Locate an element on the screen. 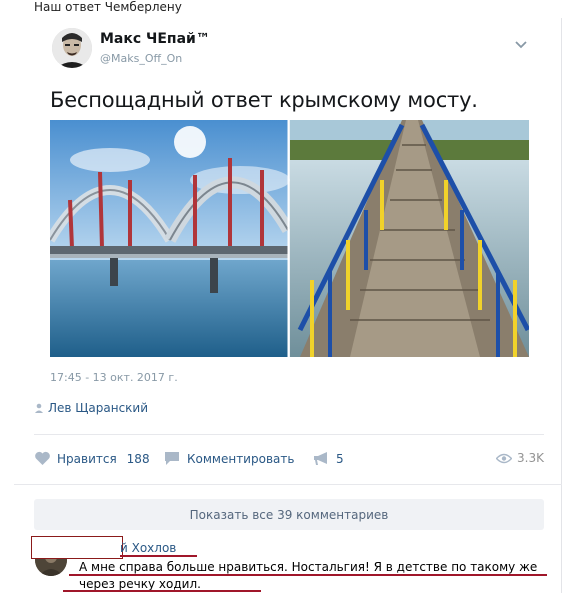 The width and height of the screenshot is (576, 593). tweet-author-avatar is located at coordinates (72, 48).